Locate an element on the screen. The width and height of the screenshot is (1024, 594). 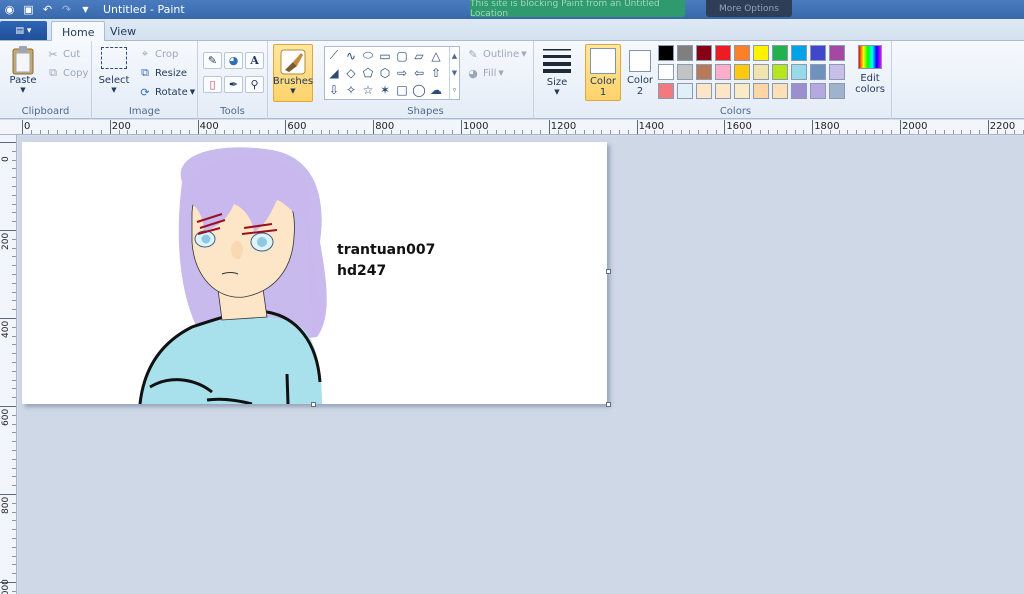
four-point-star-shape-icon: ✧ is located at coordinates (351, 89).